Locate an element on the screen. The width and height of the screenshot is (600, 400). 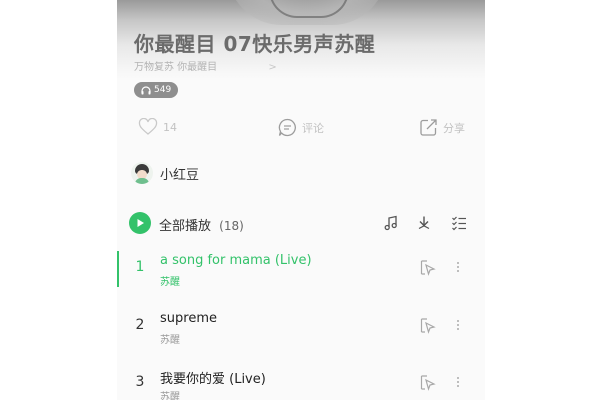
action-bar: 14 评论 分享 is located at coordinates (301, 129).